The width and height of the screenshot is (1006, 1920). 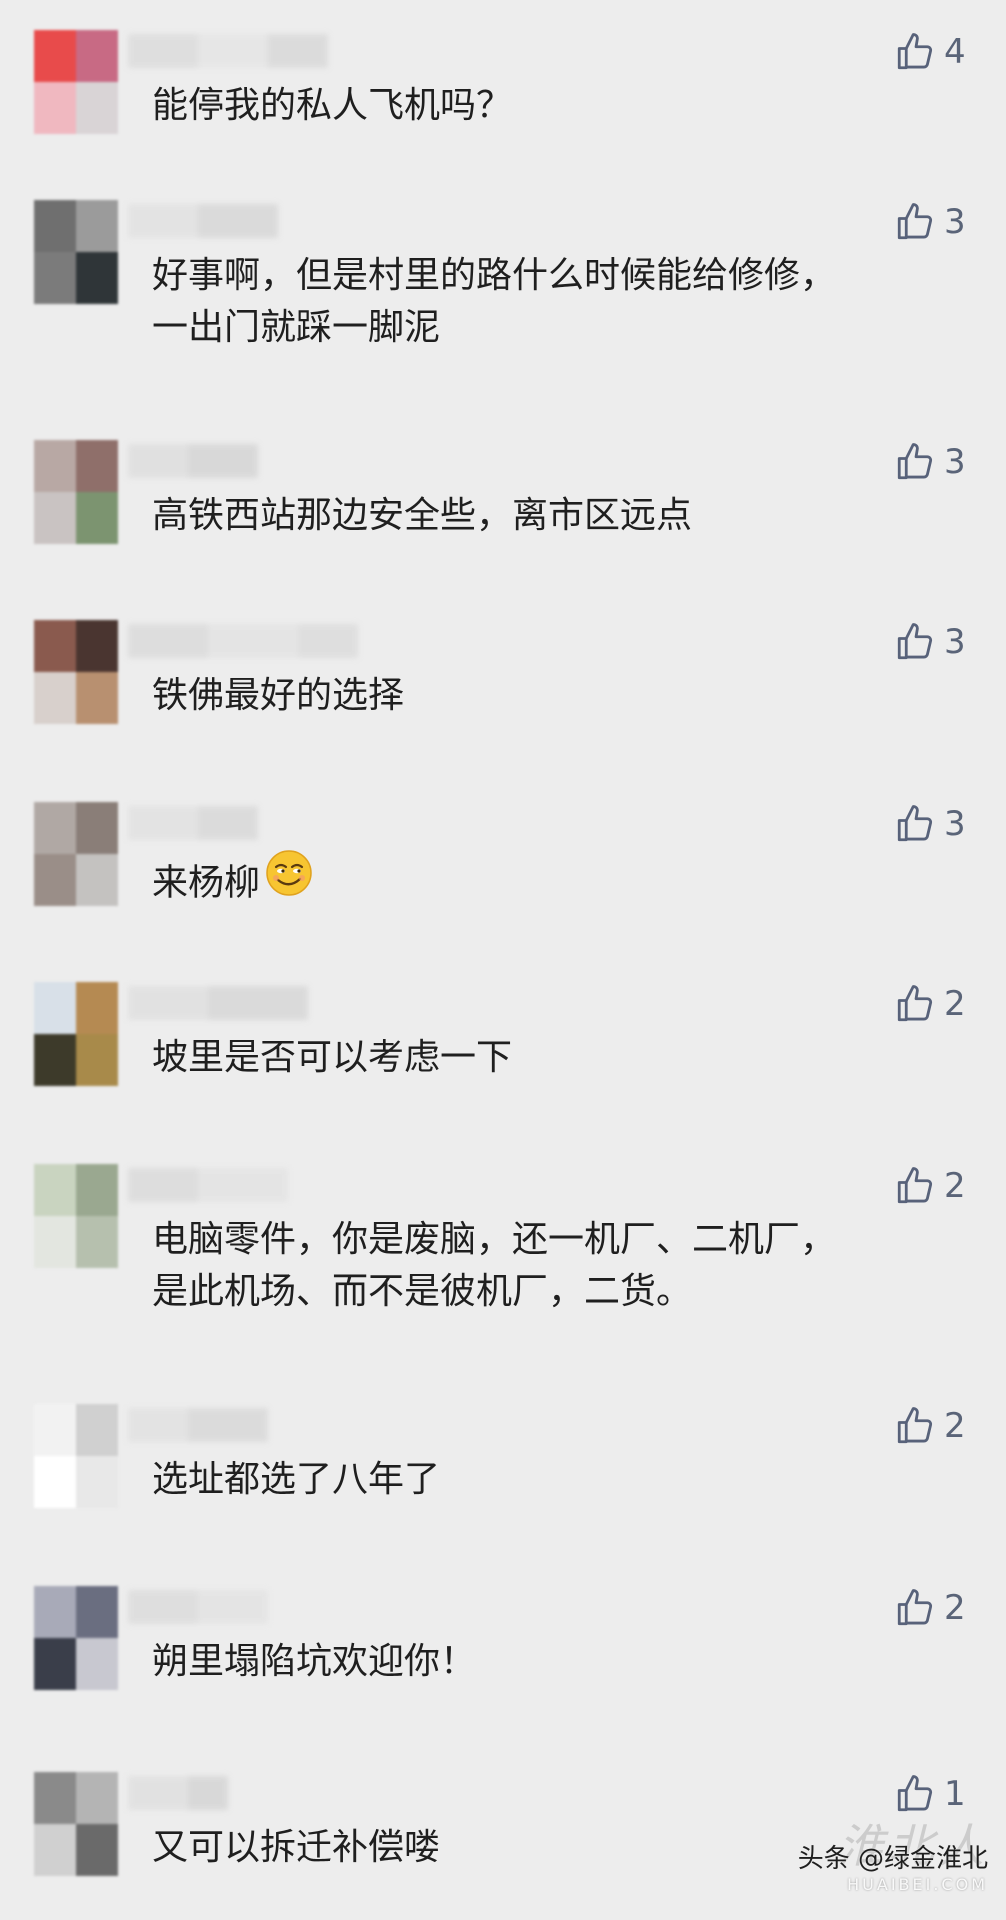 What do you see at coordinates (314, 1661) in the screenshot?
I see `comment-text: 朔里塌陷坑欢迎你！` at bounding box center [314, 1661].